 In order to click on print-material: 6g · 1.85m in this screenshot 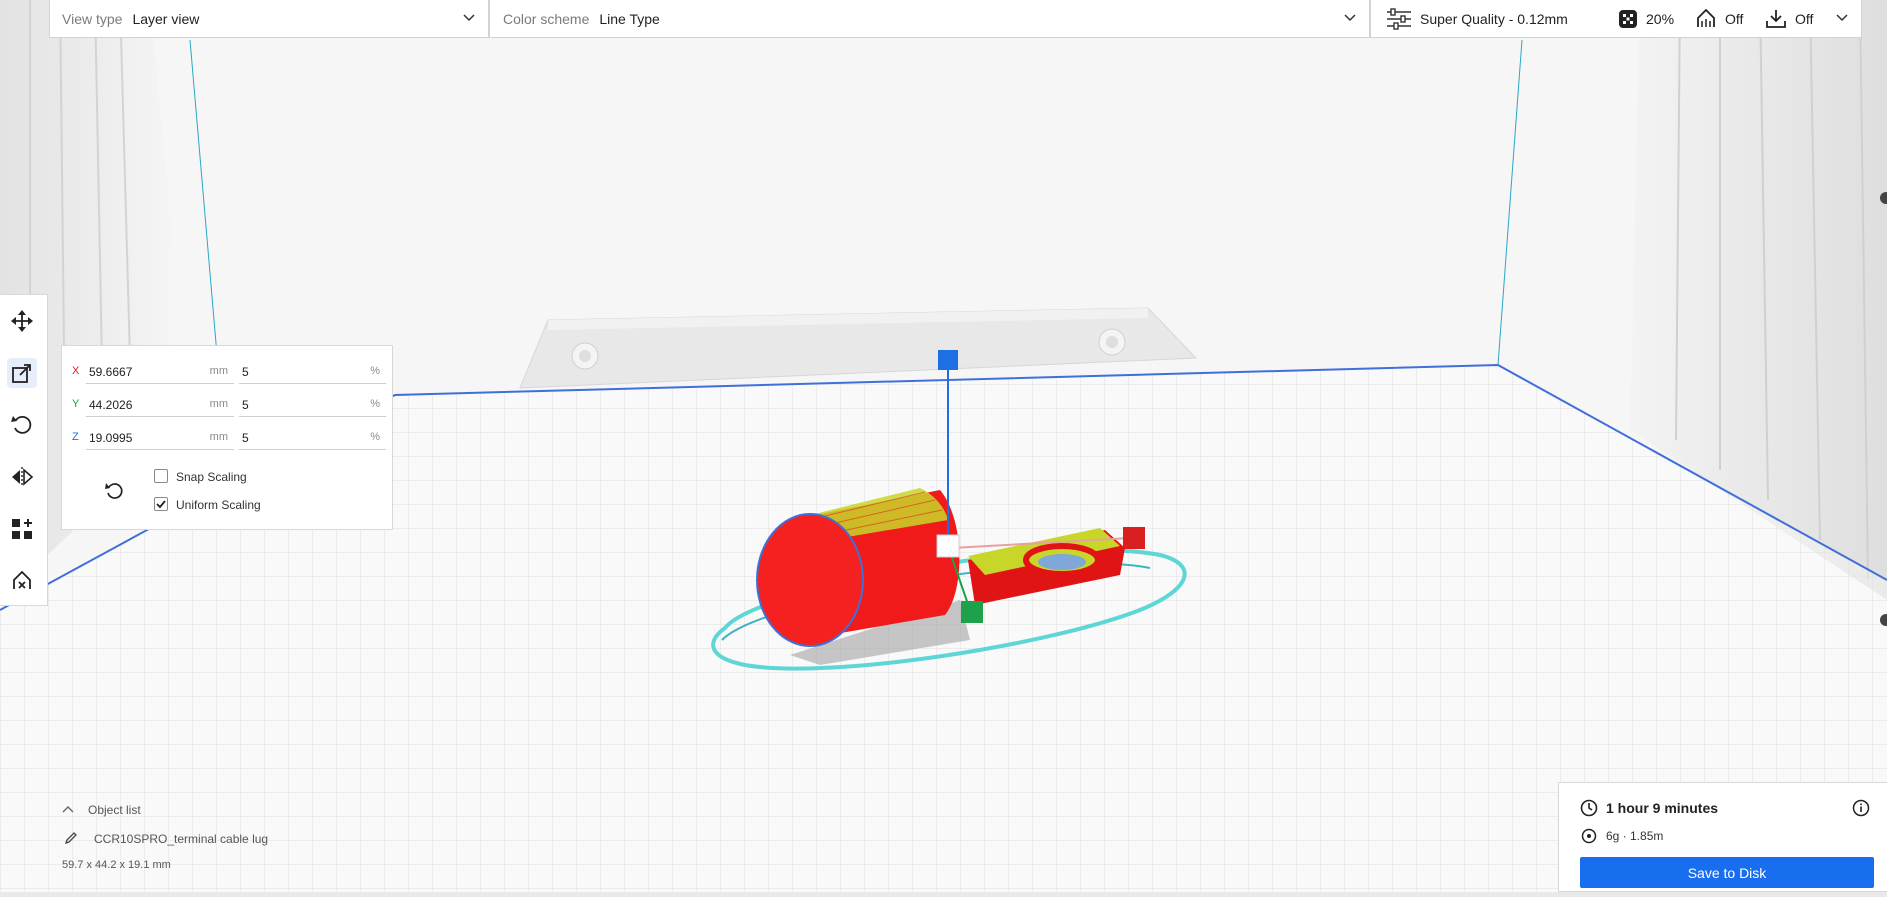, I will do `click(1635, 836)`.